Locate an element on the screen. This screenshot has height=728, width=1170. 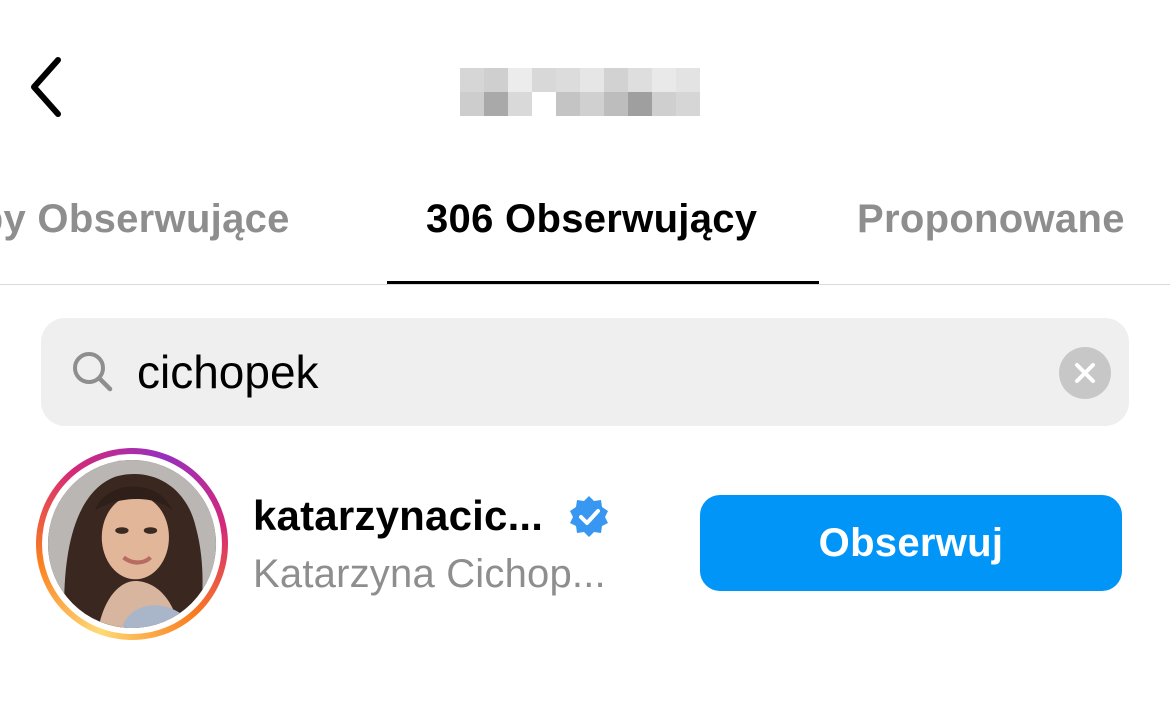
follow-button: Obserwuj is located at coordinates (911, 543).